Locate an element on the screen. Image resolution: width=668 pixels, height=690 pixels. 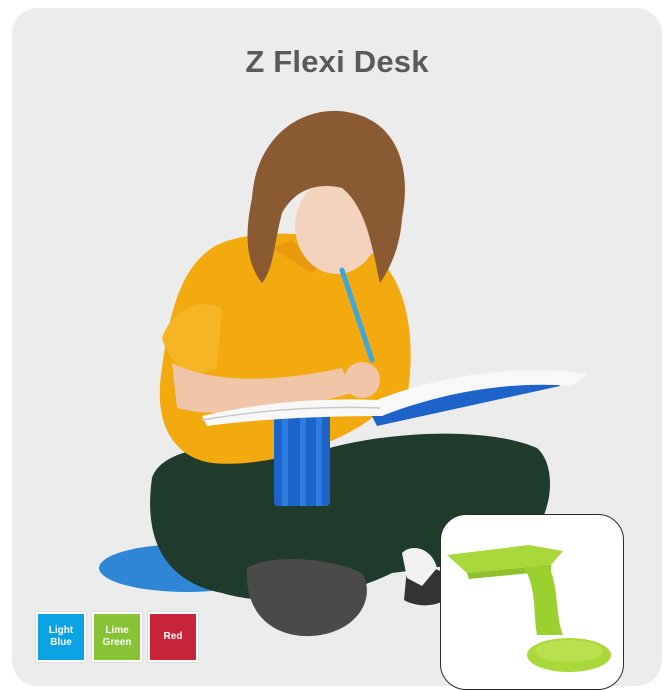
swatch-label: Light Blue is located at coordinates (61, 636).